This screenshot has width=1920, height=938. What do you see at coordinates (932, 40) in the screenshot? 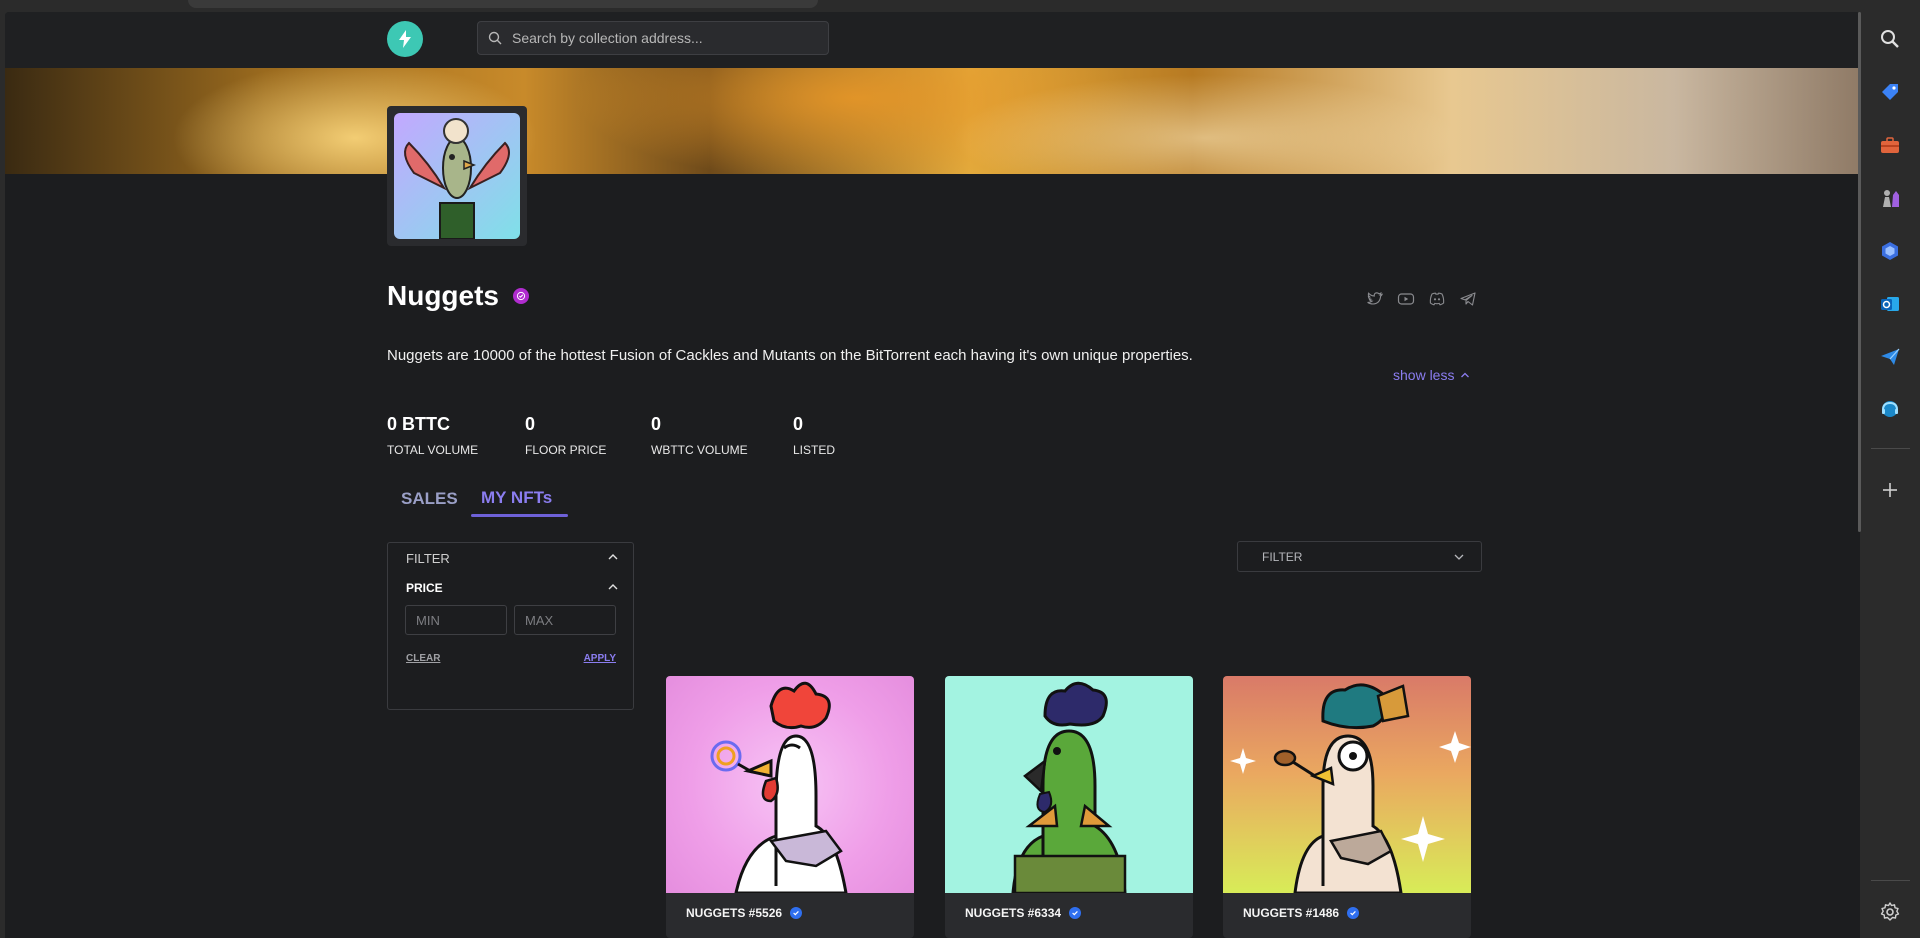
I see `top-navbar` at bounding box center [932, 40].